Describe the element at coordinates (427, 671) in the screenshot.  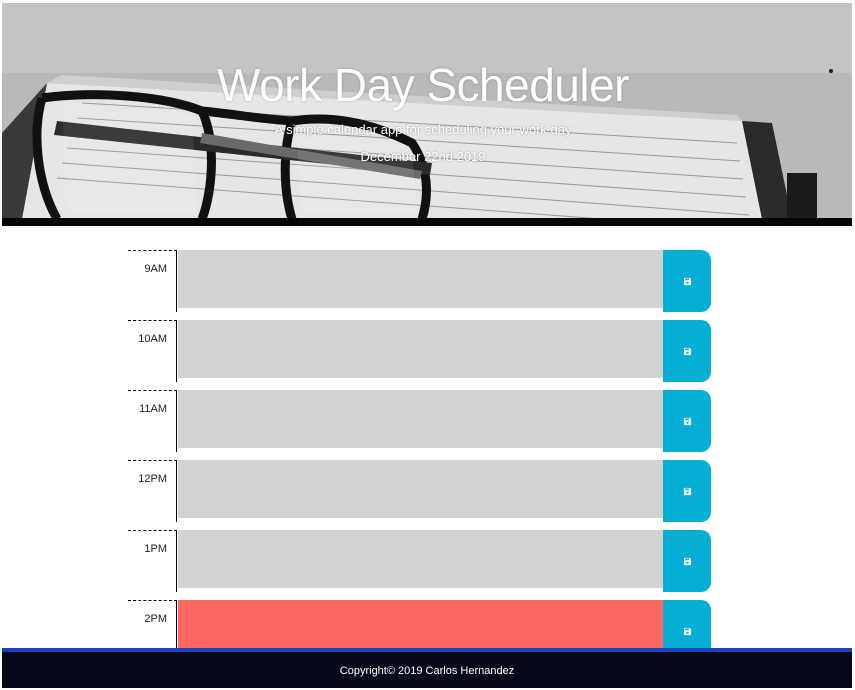
I see `copyright-text: Copyright© 2019 Carlos Hernandez` at that location.